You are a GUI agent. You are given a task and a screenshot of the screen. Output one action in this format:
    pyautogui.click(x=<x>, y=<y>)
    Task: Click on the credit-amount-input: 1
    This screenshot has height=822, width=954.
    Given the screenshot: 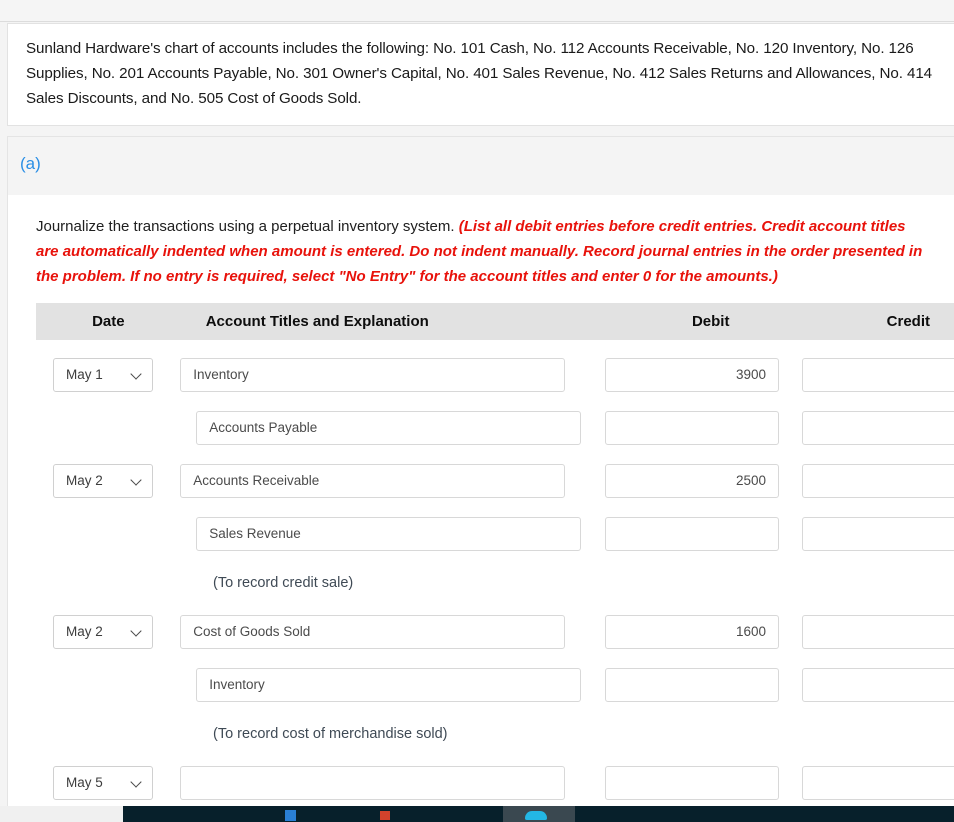 What is the action you would take?
    pyautogui.click(x=878, y=684)
    